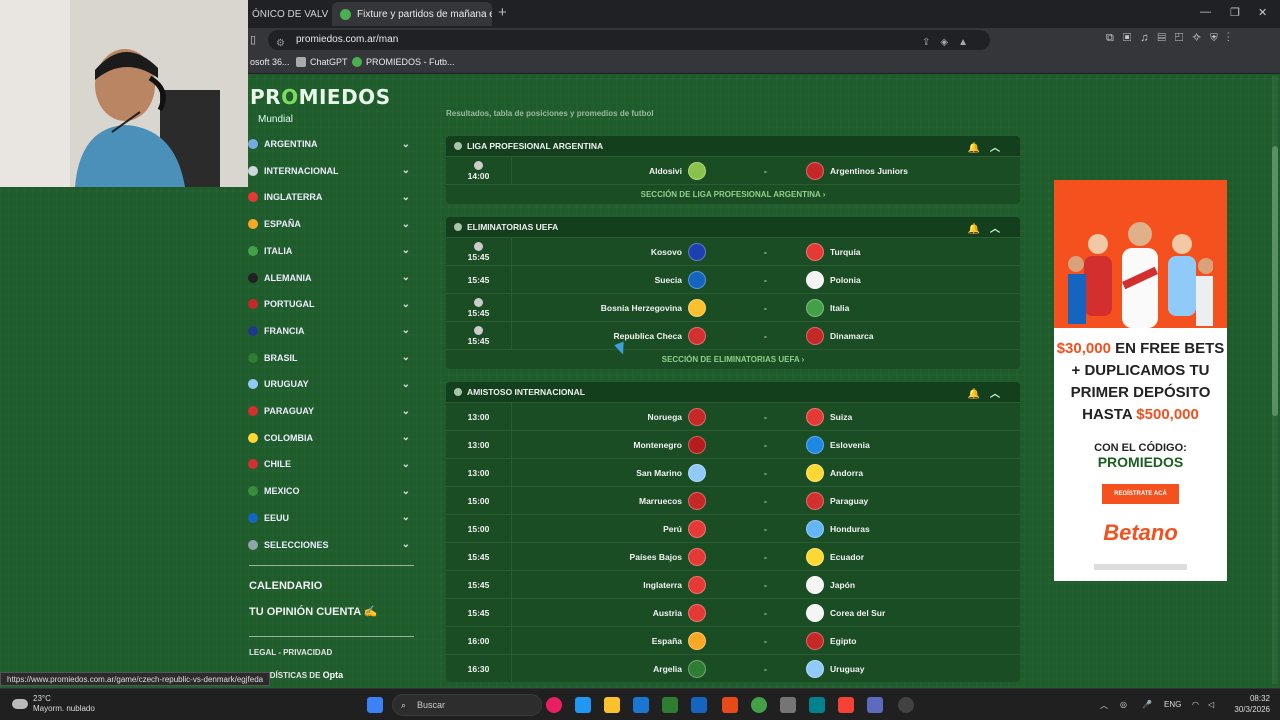 The image size is (1280, 720). I want to click on sidebar-item-francia: FRANCIA ⌄, so click(331, 331).